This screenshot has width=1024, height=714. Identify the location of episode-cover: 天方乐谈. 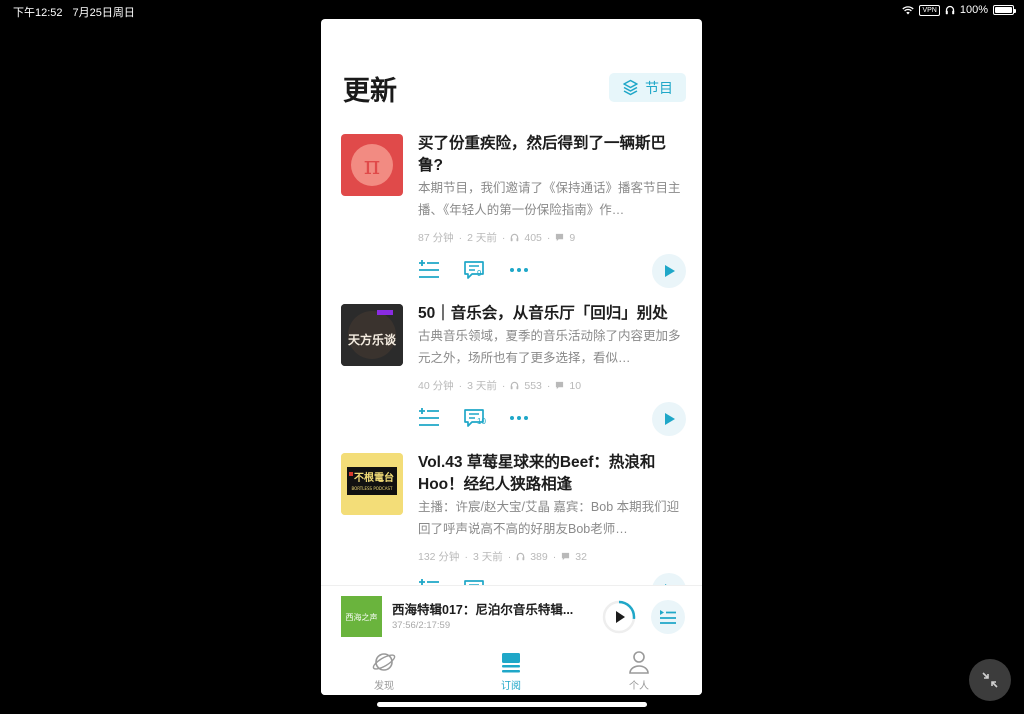
(372, 335).